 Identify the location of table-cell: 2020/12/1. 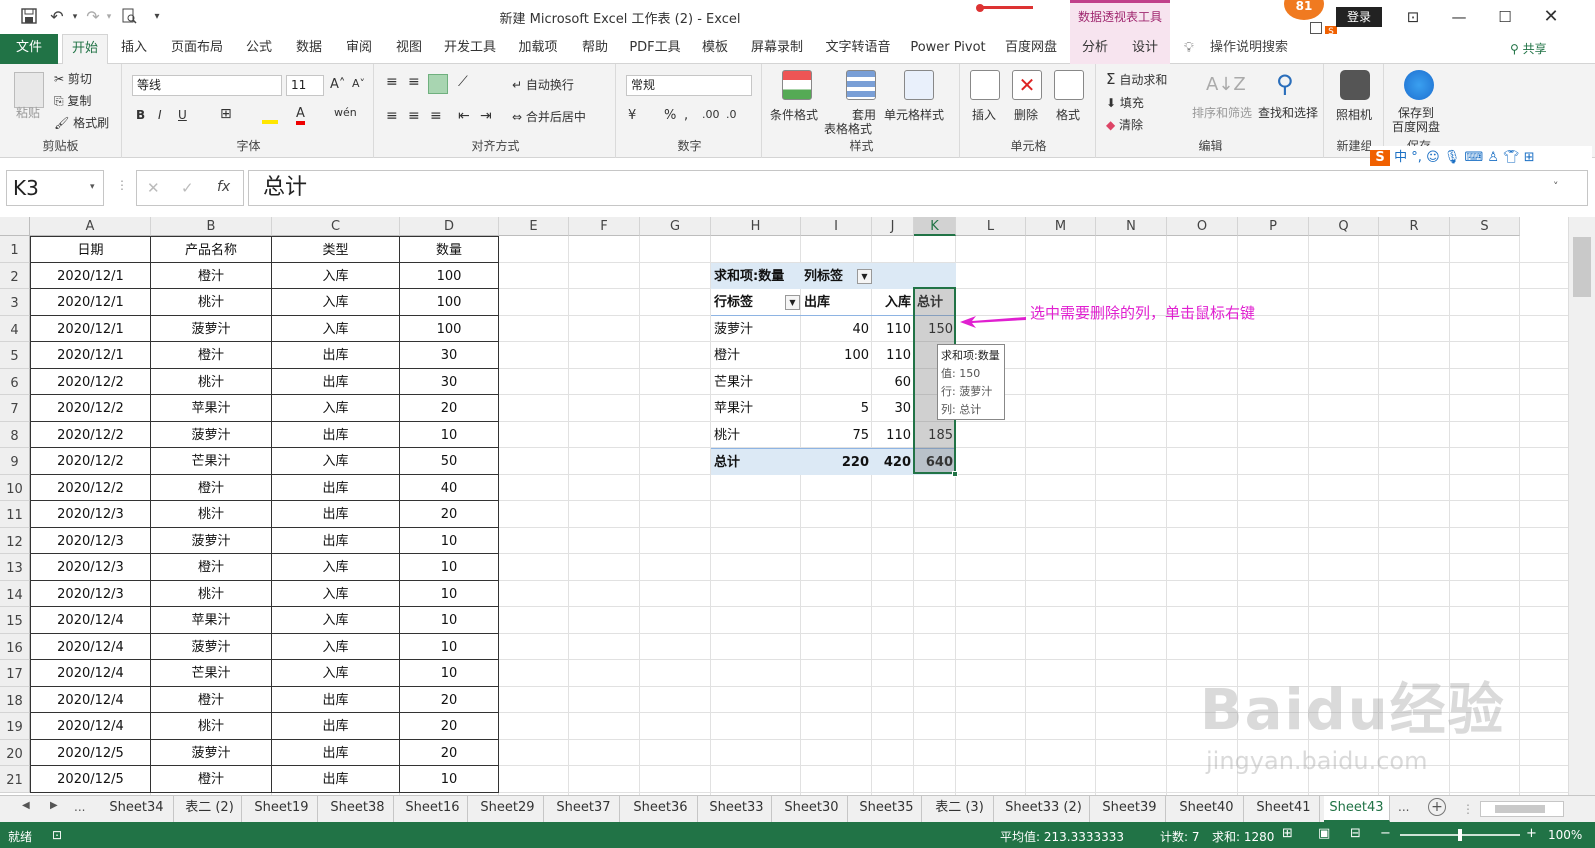
(90, 355).